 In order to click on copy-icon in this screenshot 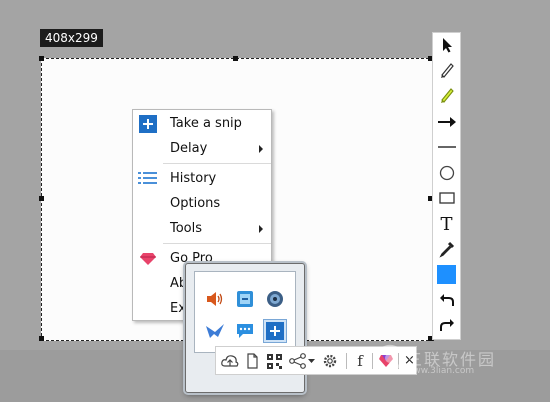, I will do `click(252, 361)`.